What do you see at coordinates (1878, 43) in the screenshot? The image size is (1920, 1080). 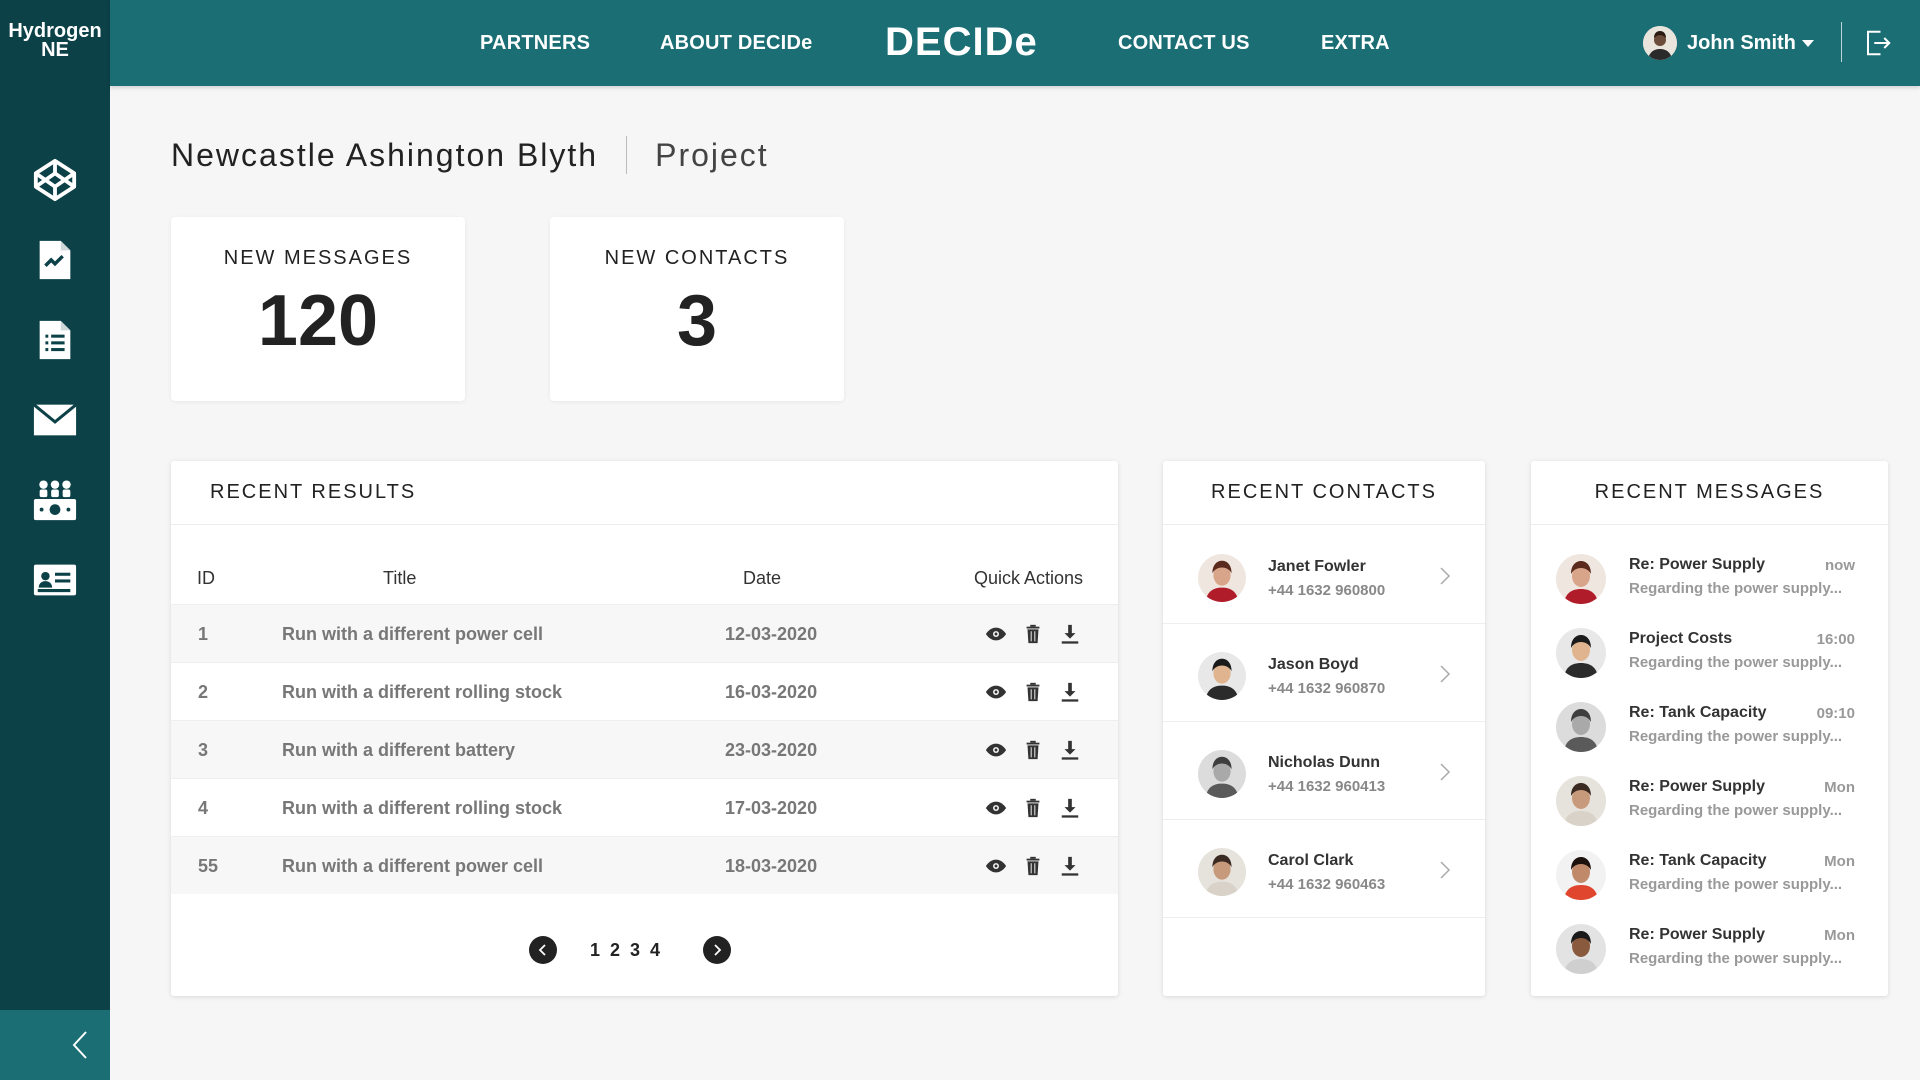 I see `logout-icon` at bounding box center [1878, 43].